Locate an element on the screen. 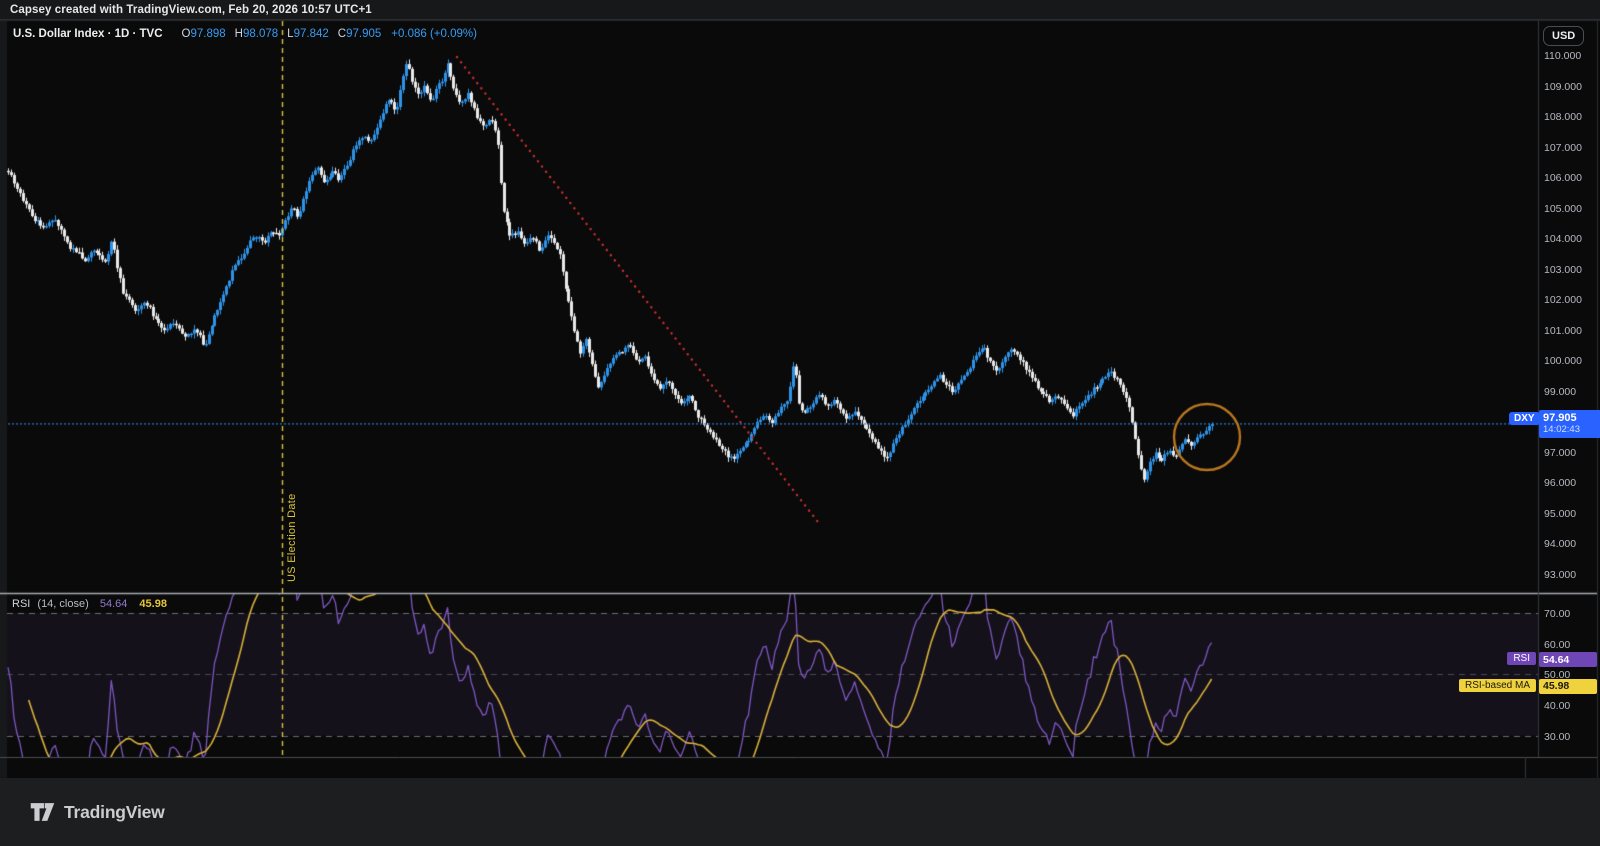 The height and width of the screenshot is (846, 1600). rsi-line-chip: RSI is located at coordinates (1521, 659).